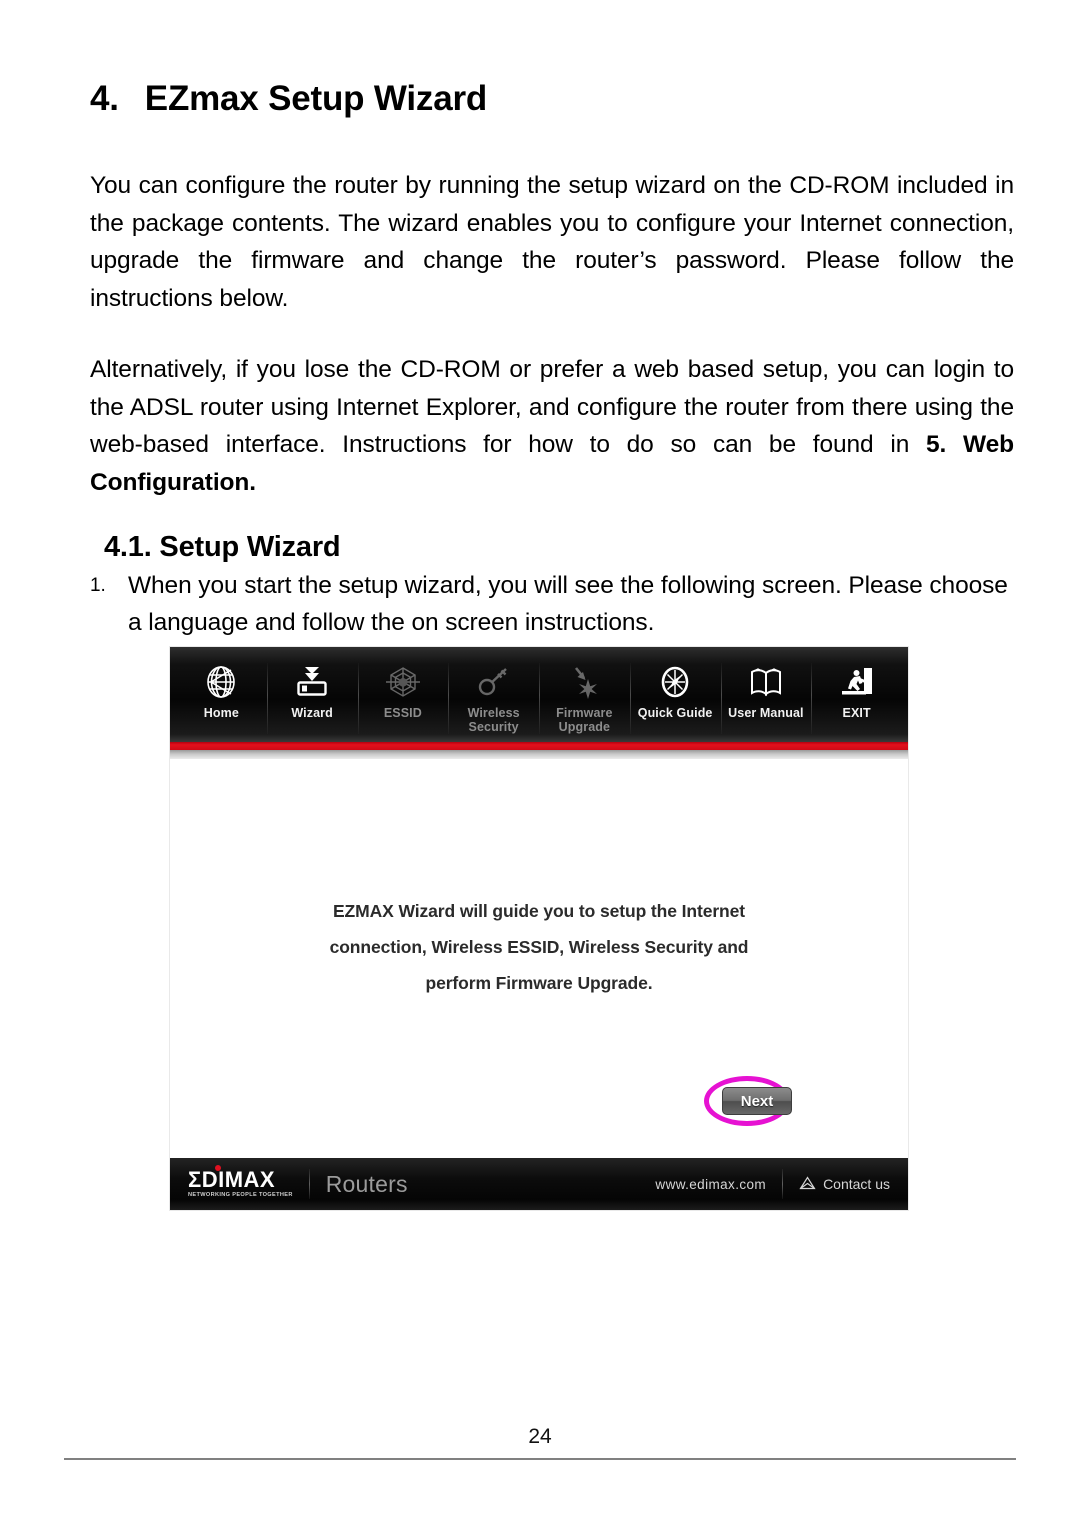 Image resolution: width=1080 pixels, height=1527 pixels. What do you see at coordinates (221, 713) in the screenshot?
I see `toolbar-item-label: Home` at bounding box center [221, 713].